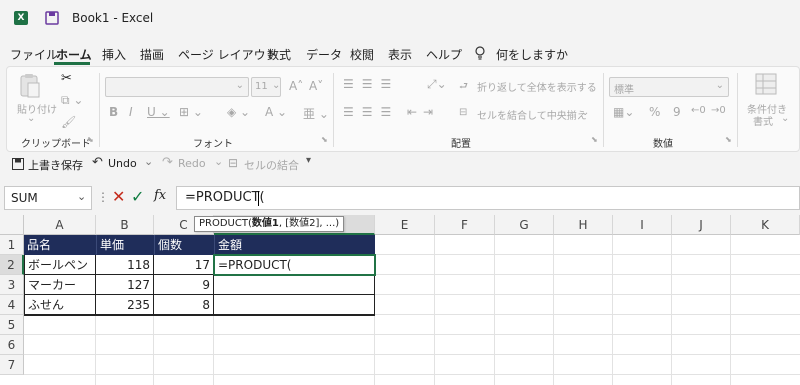  What do you see at coordinates (669, 87) in the screenshot?
I see `number-format-dropdown: 標準 ⌄` at bounding box center [669, 87].